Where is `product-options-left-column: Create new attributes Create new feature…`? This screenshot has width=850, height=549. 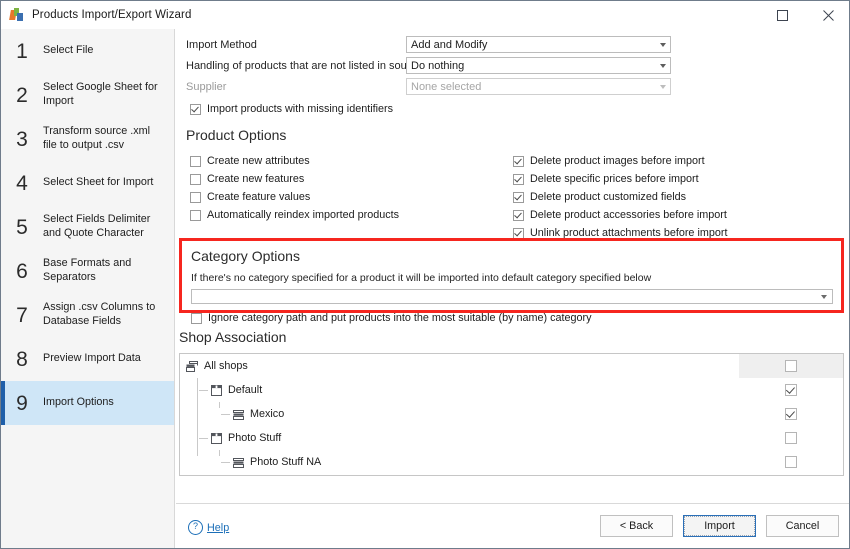 product-options-left-column: Create new attributes Create new feature… is located at coordinates (294, 188).